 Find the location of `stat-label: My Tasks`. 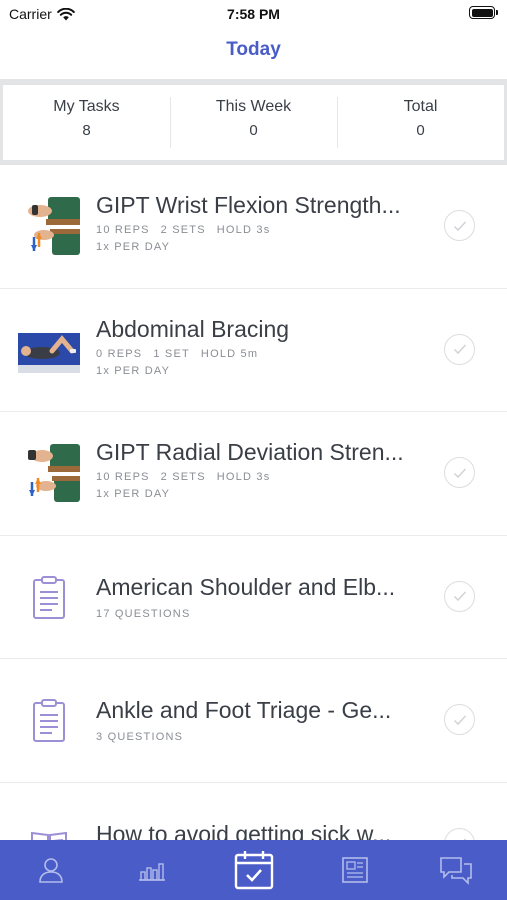

stat-label: My Tasks is located at coordinates (86, 106).